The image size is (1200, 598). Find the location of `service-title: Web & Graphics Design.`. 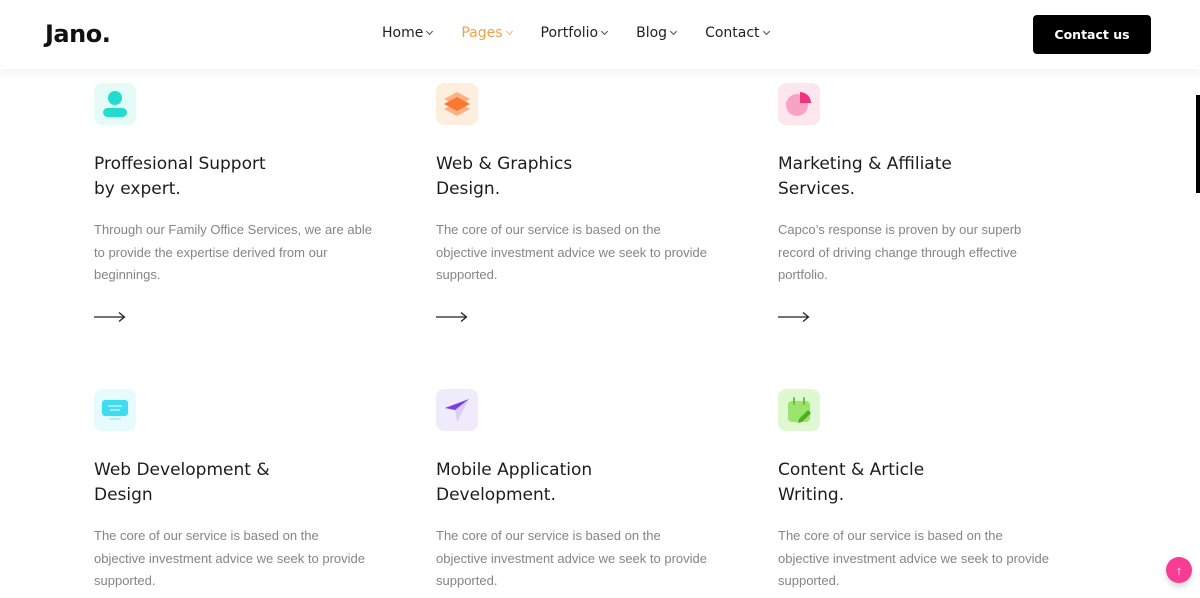

service-title: Web & Graphics Design. is located at coordinates (504, 176).